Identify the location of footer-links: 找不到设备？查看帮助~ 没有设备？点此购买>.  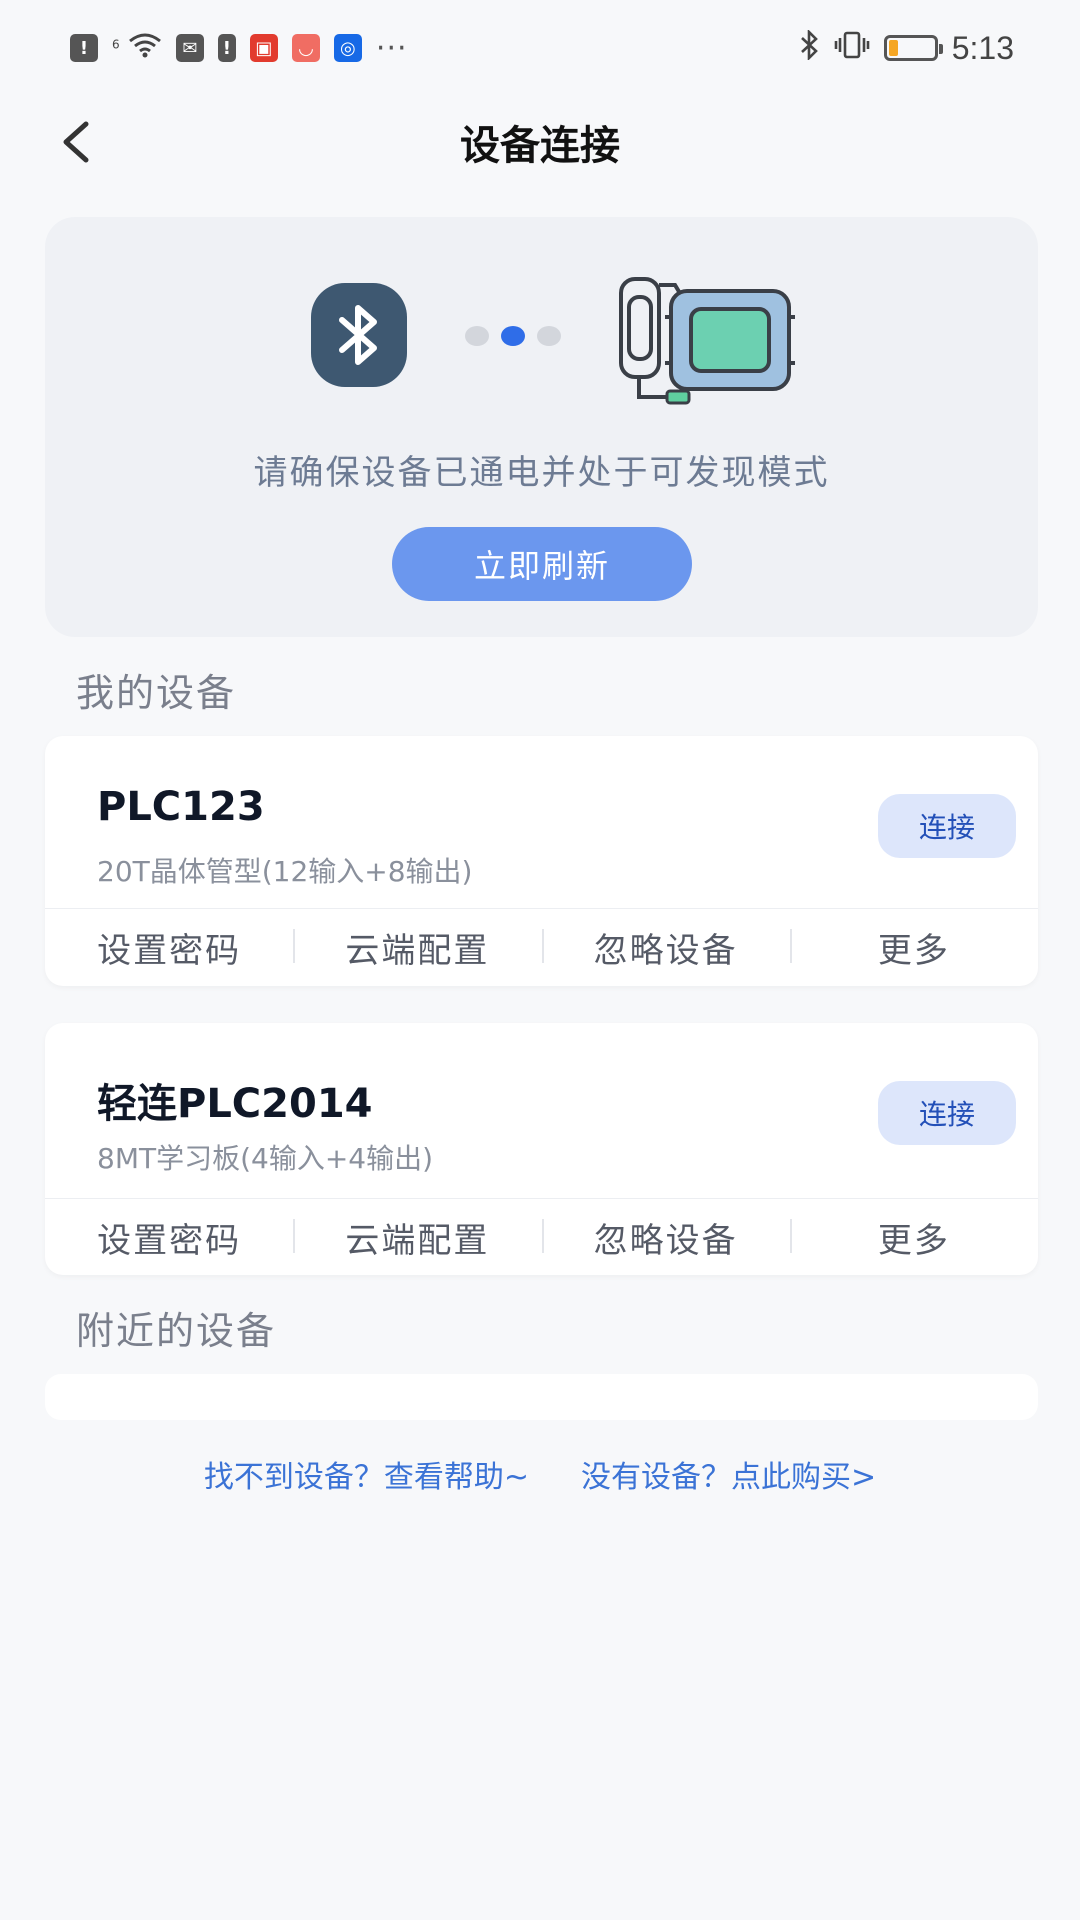
(540, 1474).